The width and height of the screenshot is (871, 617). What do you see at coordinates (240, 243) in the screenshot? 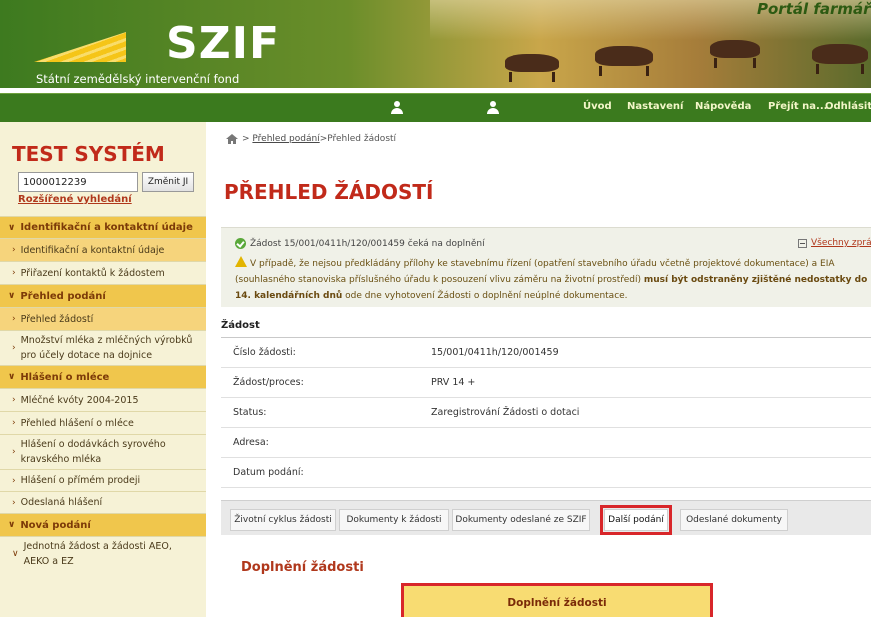
I see `check-circle-icon` at bounding box center [240, 243].